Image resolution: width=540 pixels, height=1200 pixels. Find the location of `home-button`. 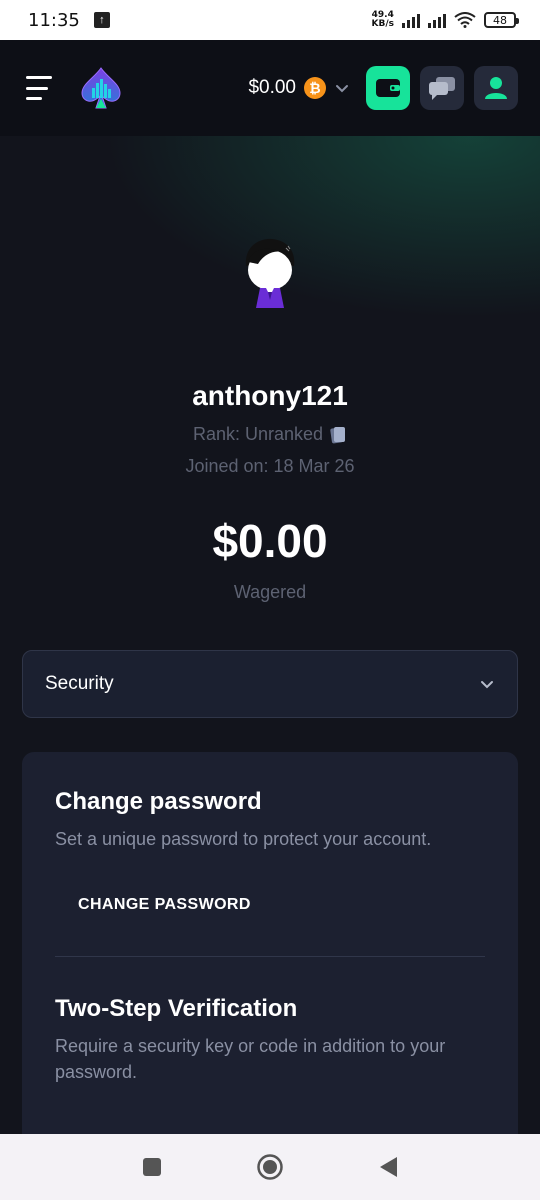

home-button is located at coordinates (270, 1167).